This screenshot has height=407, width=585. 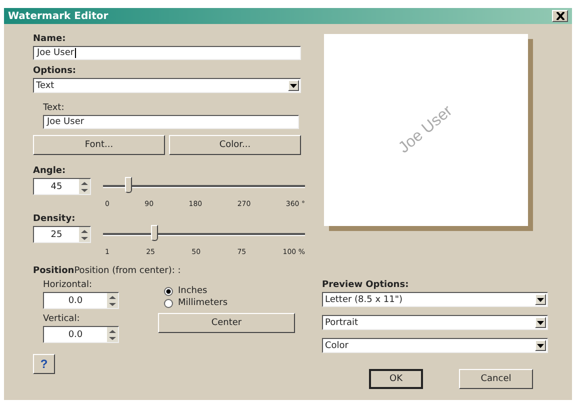 What do you see at coordinates (426, 130) in the screenshot?
I see `watermark-text: Joe User` at bounding box center [426, 130].